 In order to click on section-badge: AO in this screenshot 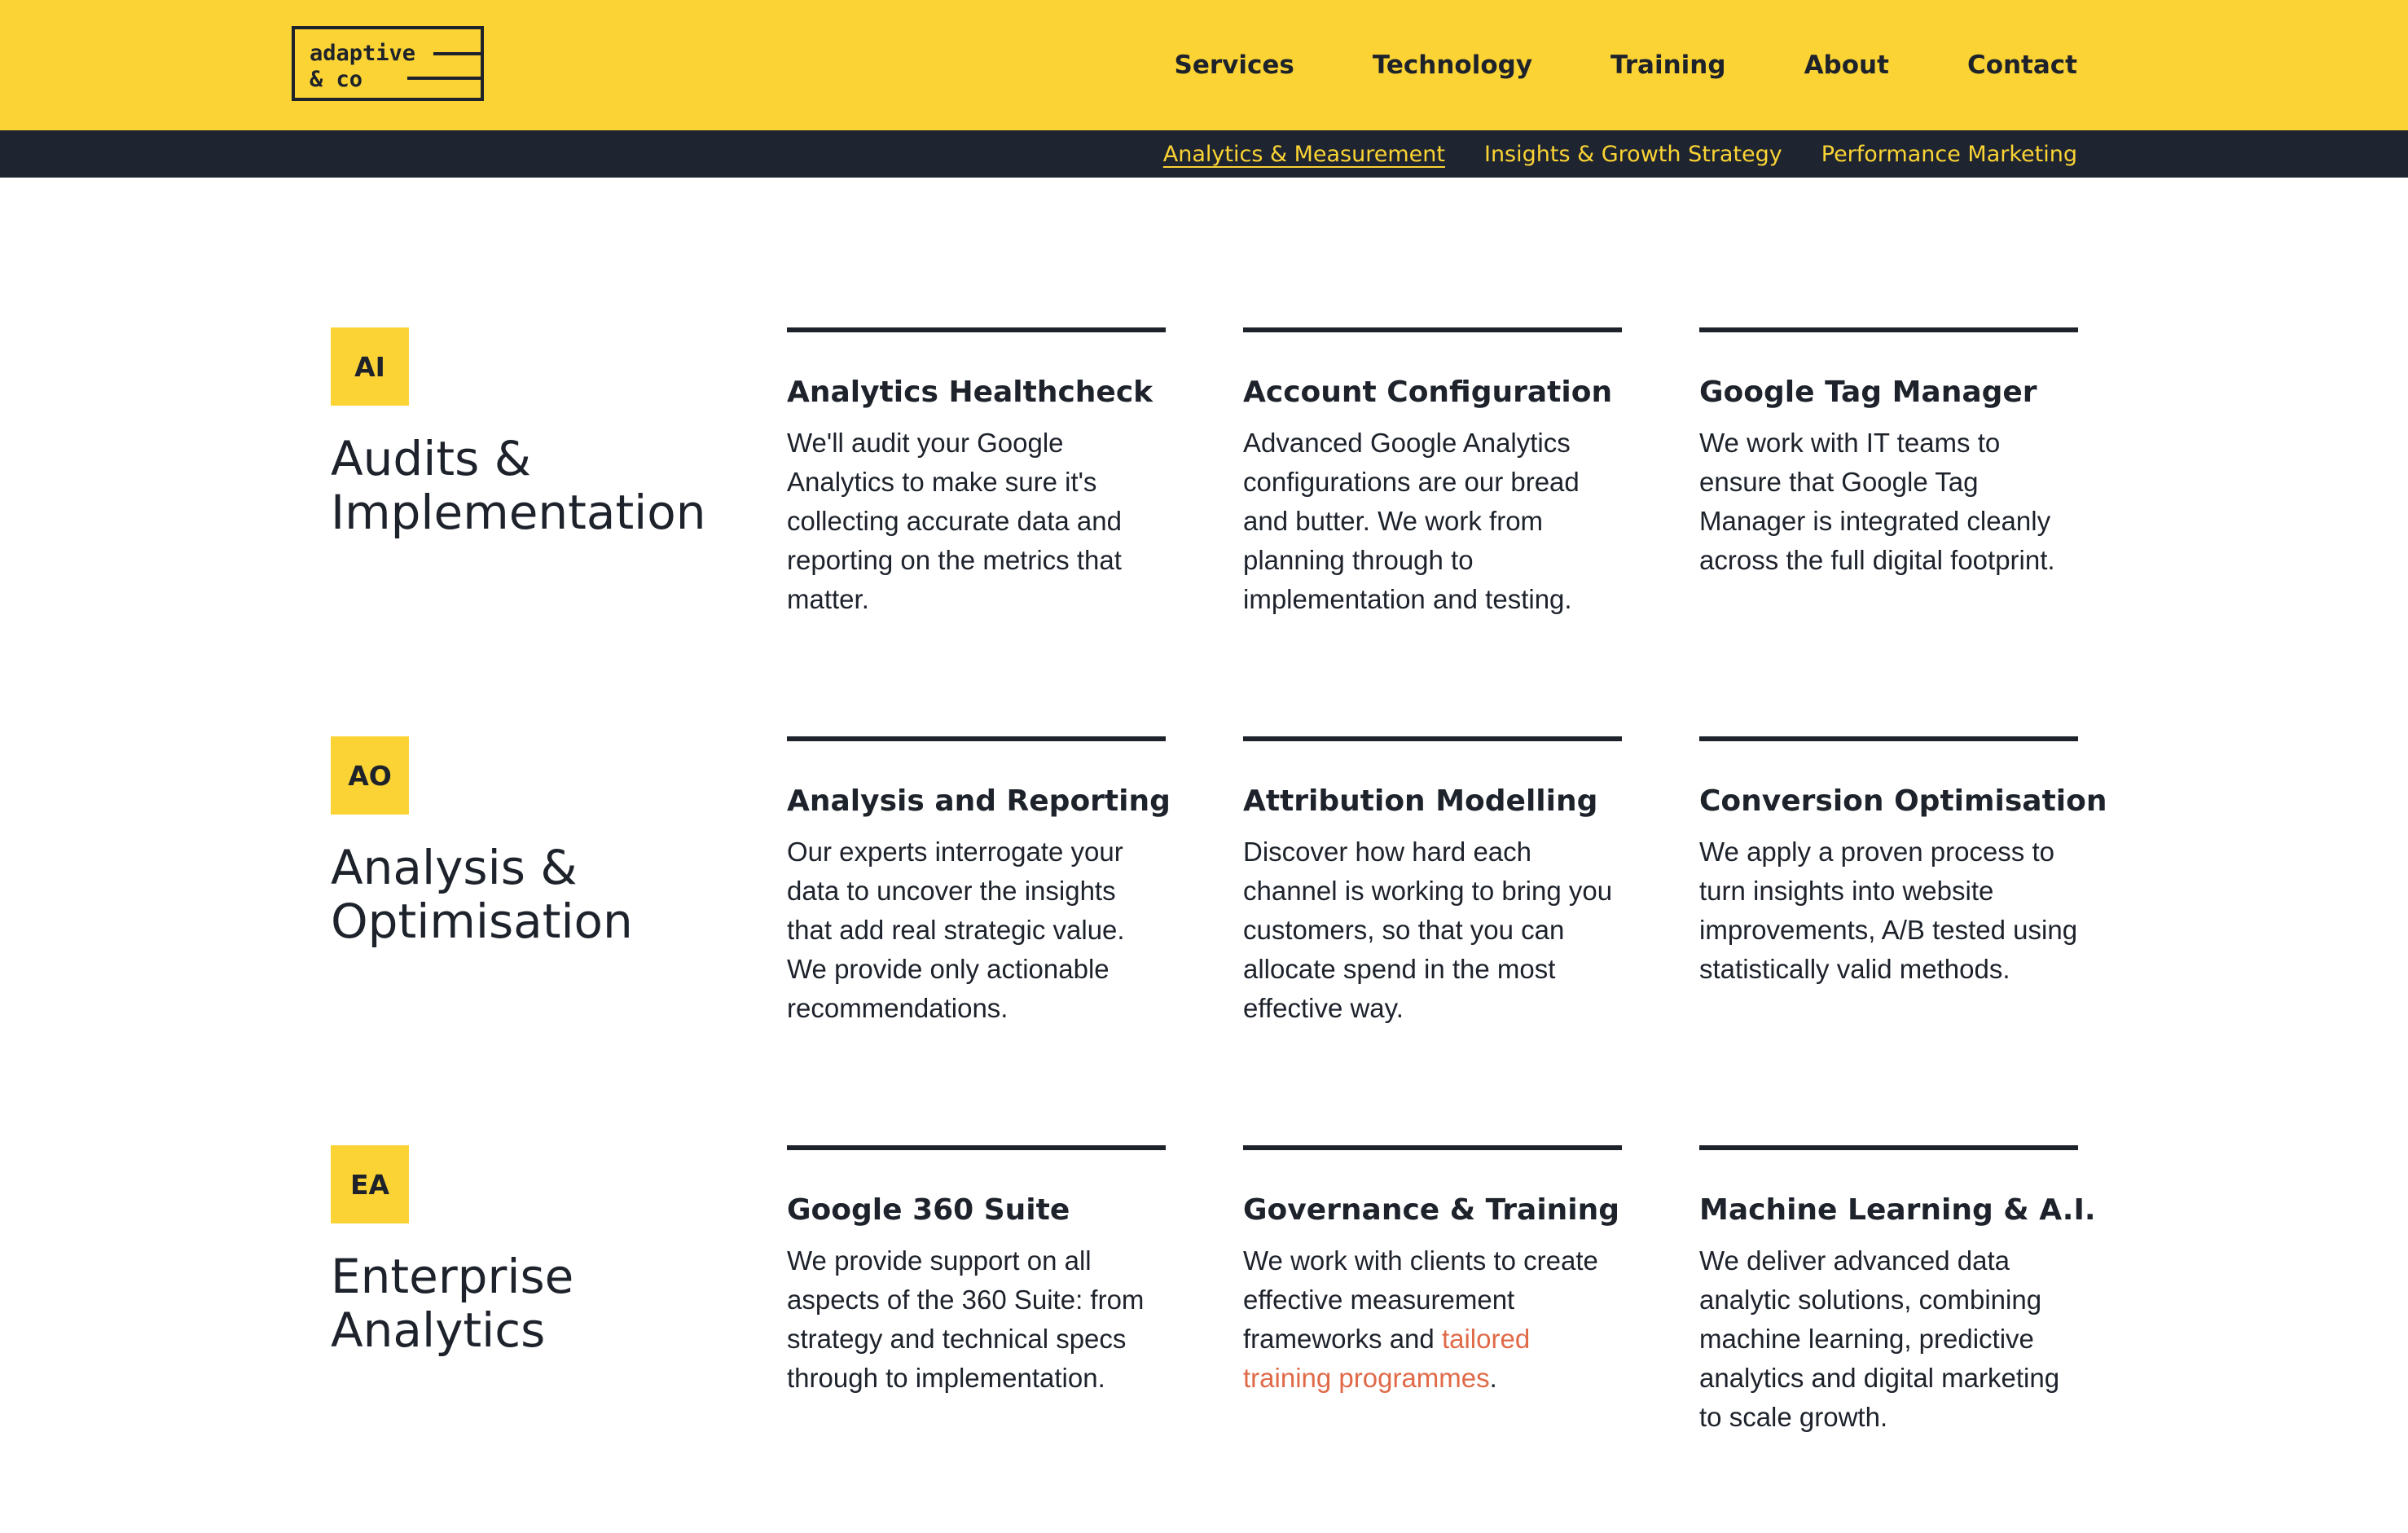, I will do `click(370, 776)`.